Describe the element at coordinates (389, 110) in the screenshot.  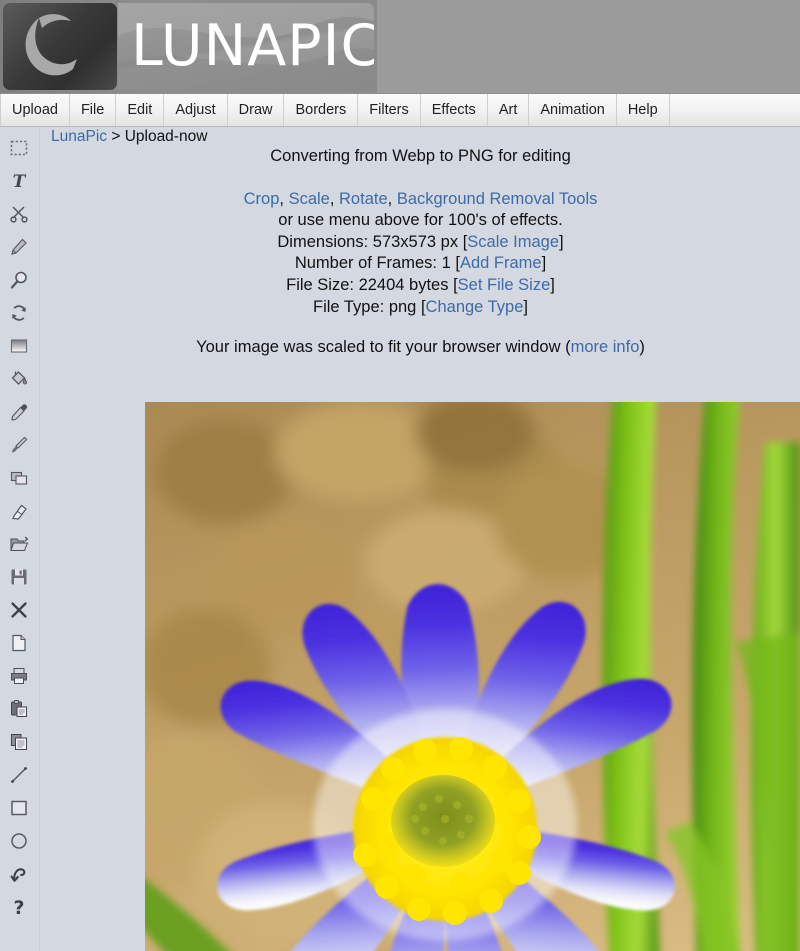
I see `menu-filters: Filters` at that location.